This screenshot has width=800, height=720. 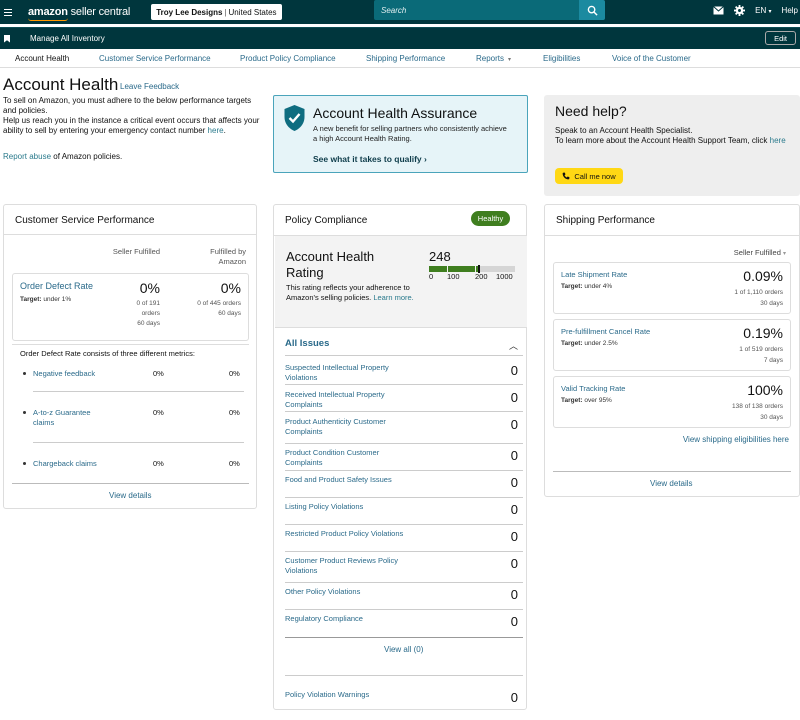 I want to click on metric-a-to-z-claims: A-to-z Guarantee claims 0% 0%, so click(x=135, y=420).